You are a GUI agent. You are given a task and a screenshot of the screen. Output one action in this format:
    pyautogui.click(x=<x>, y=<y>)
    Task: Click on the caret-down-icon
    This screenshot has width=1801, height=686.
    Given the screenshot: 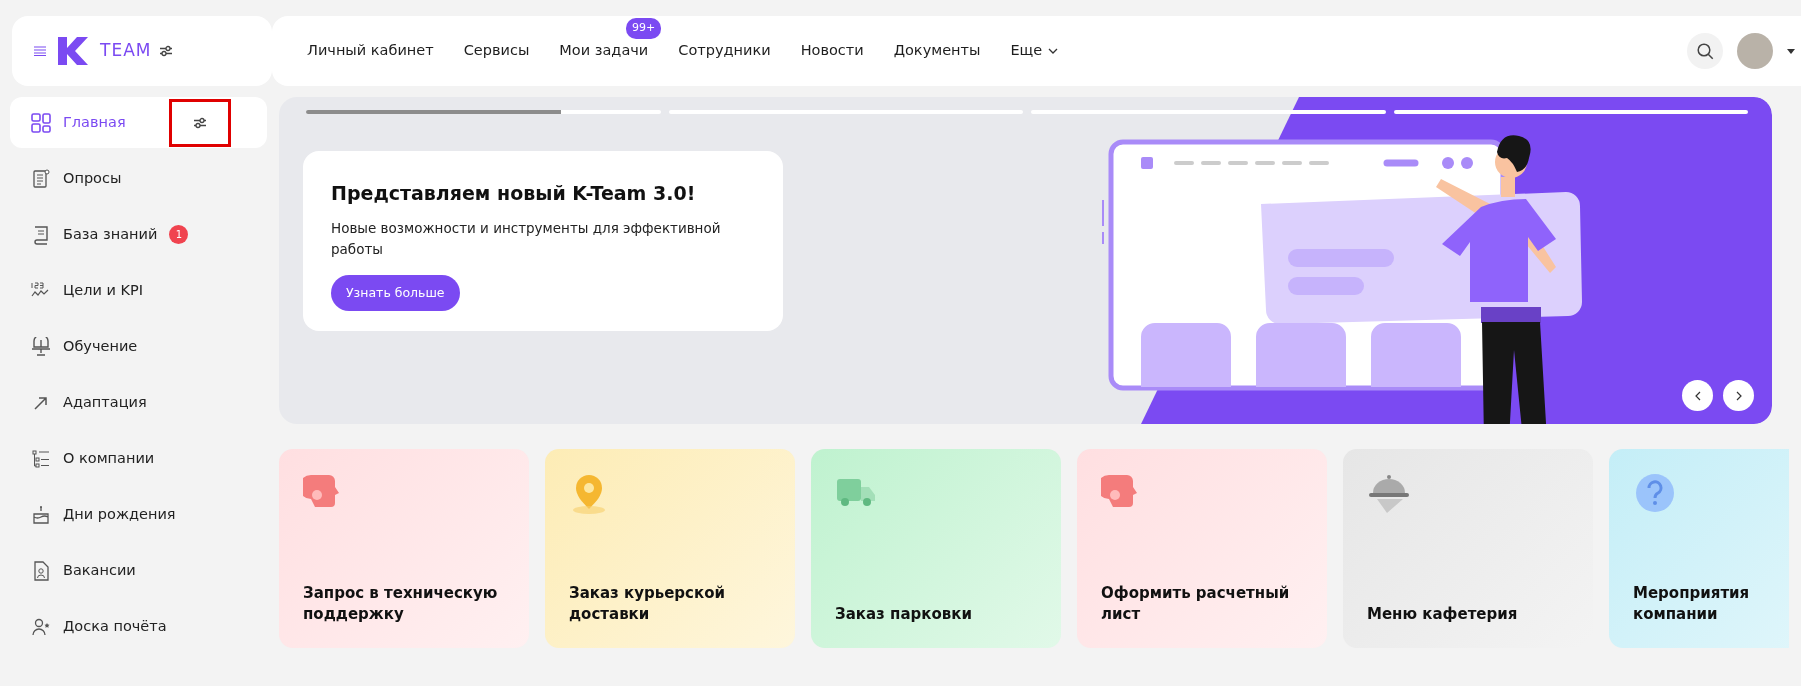 What is the action you would take?
    pyautogui.click(x=1791, y=51)
    